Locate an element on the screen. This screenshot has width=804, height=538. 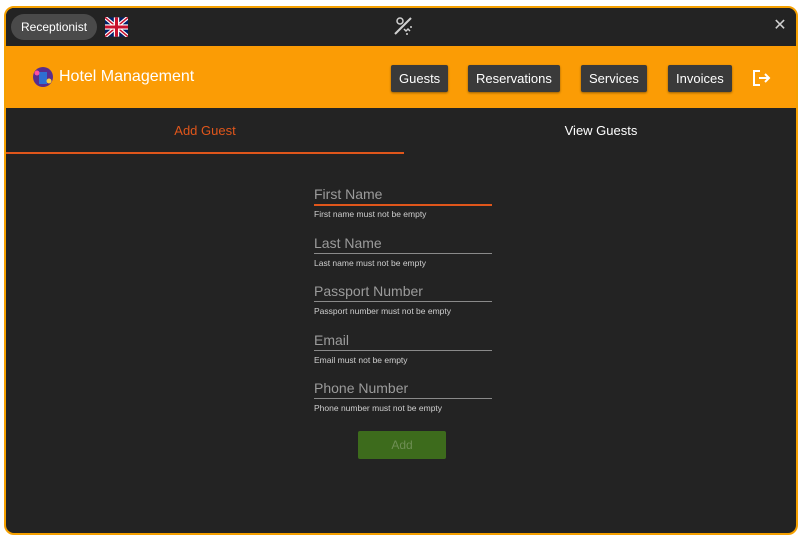
title-bar: Receptionist ✕ is located at coordinates (401, 27).